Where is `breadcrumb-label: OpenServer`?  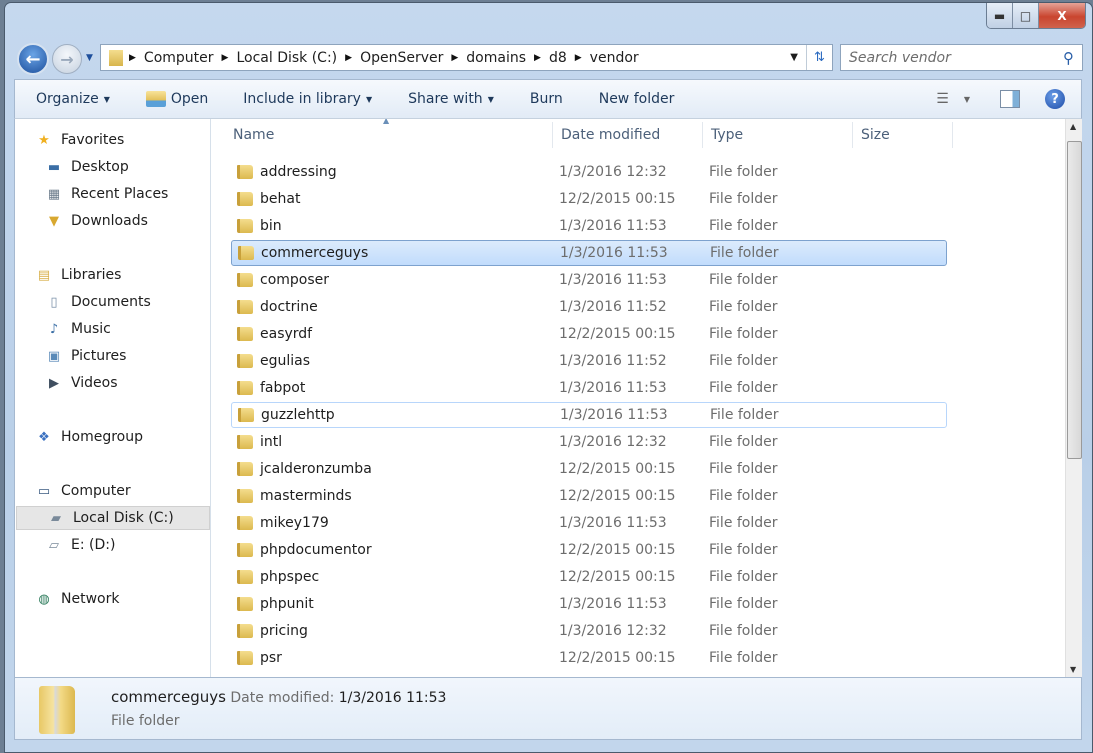
breadcrumb-label: OpenServer is located at coordinates (402, 57).